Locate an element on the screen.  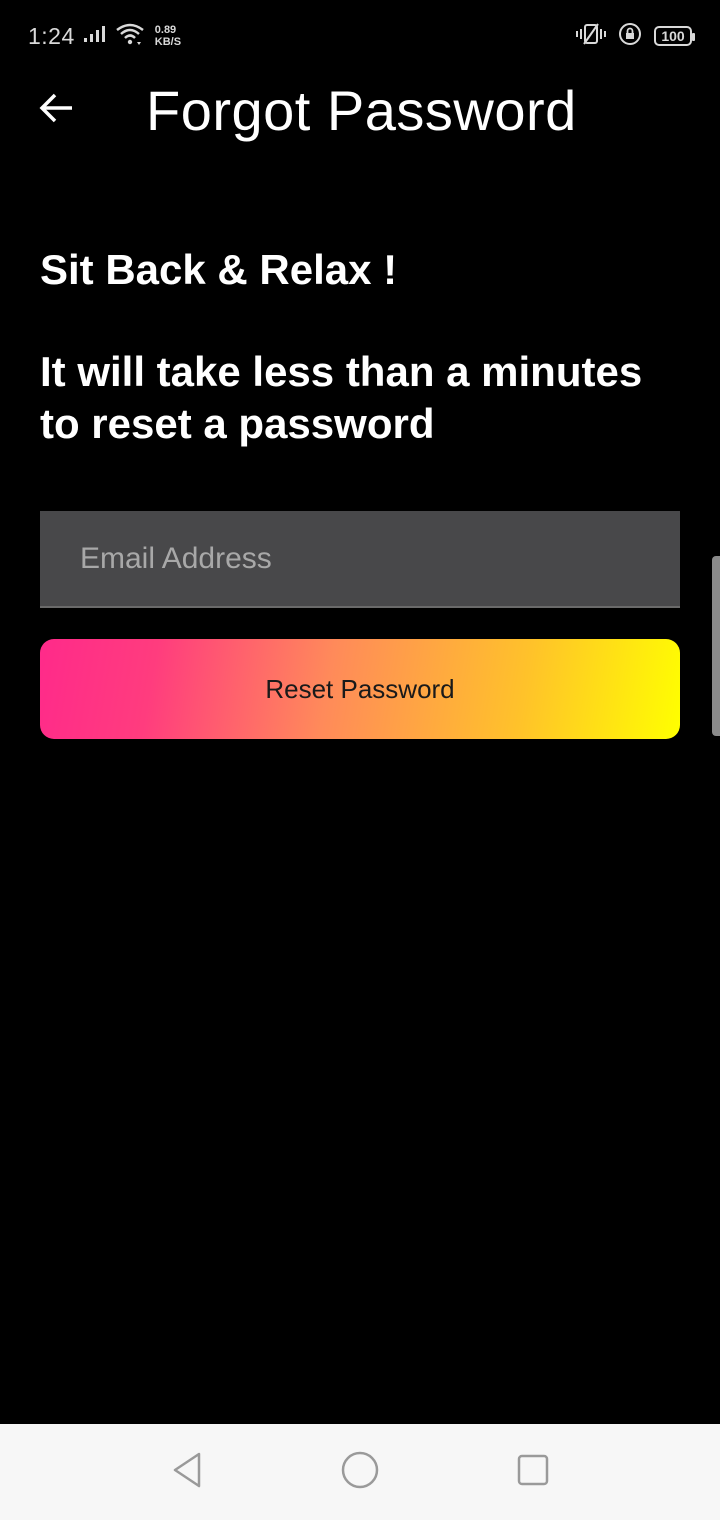
arrow-left-icon is located at coordinates (56, 110).